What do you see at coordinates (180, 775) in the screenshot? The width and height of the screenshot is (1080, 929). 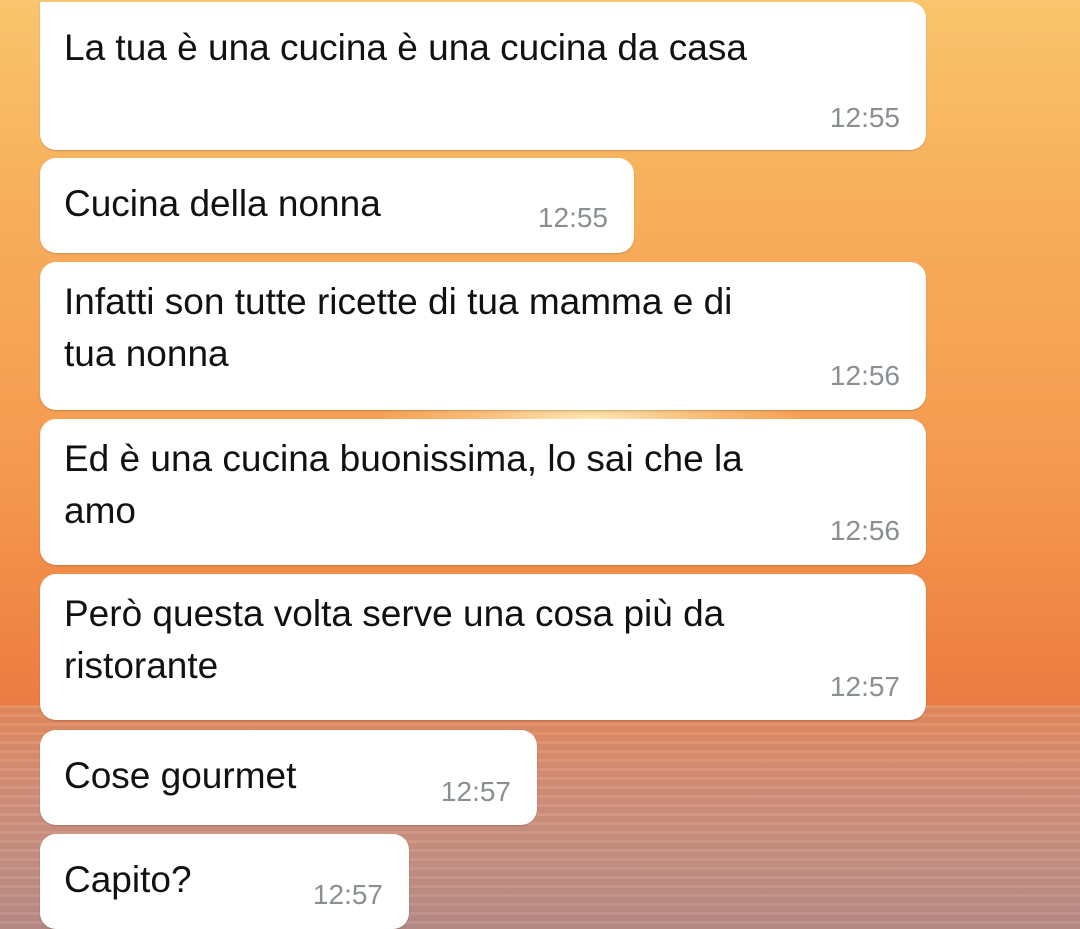 I see `message-text: Cose gourmet` at bounding box center [180, 775].